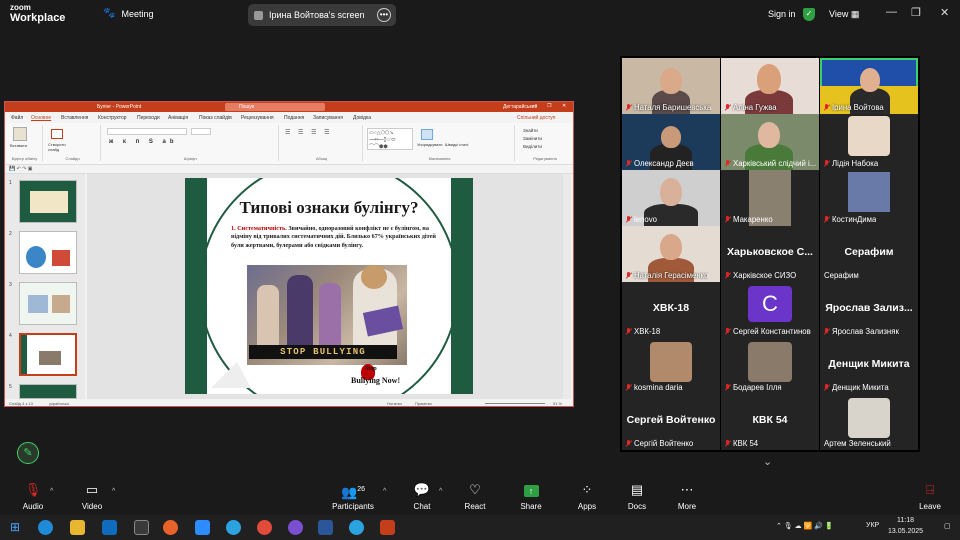 The height and width of the screenshot is (540, 960). I want to click on tab-help: Довідка, so click(362, 118).